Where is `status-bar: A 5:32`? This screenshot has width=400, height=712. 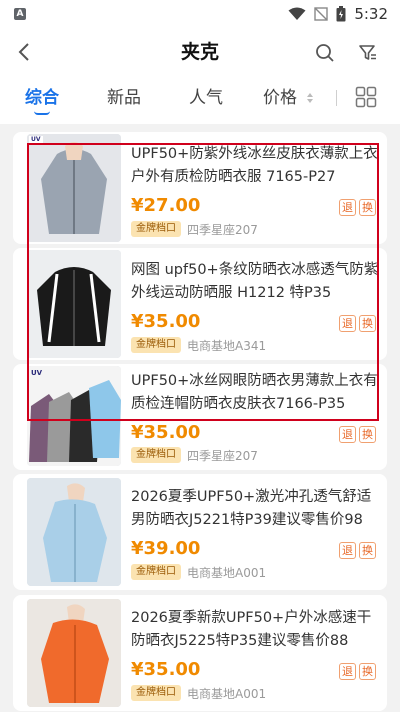
status-bar: A 5:32 is located at coordinates (200, 14).